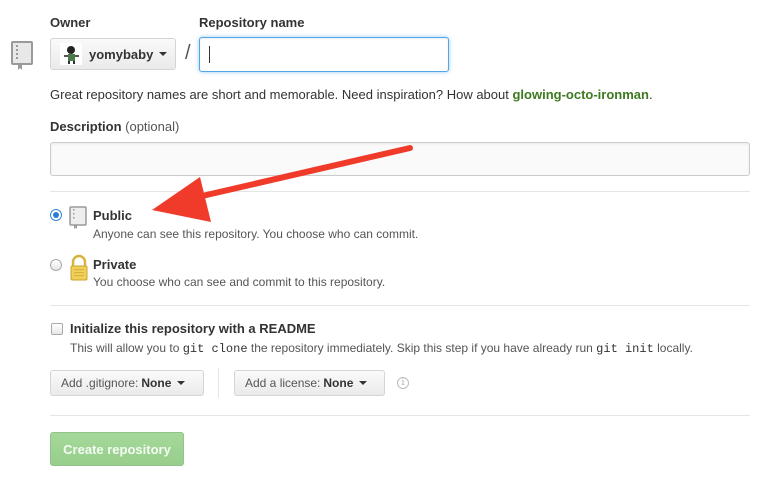 This screenshot has width=766, height=495. I want to click on readme-checkbox, so click(57, 329).